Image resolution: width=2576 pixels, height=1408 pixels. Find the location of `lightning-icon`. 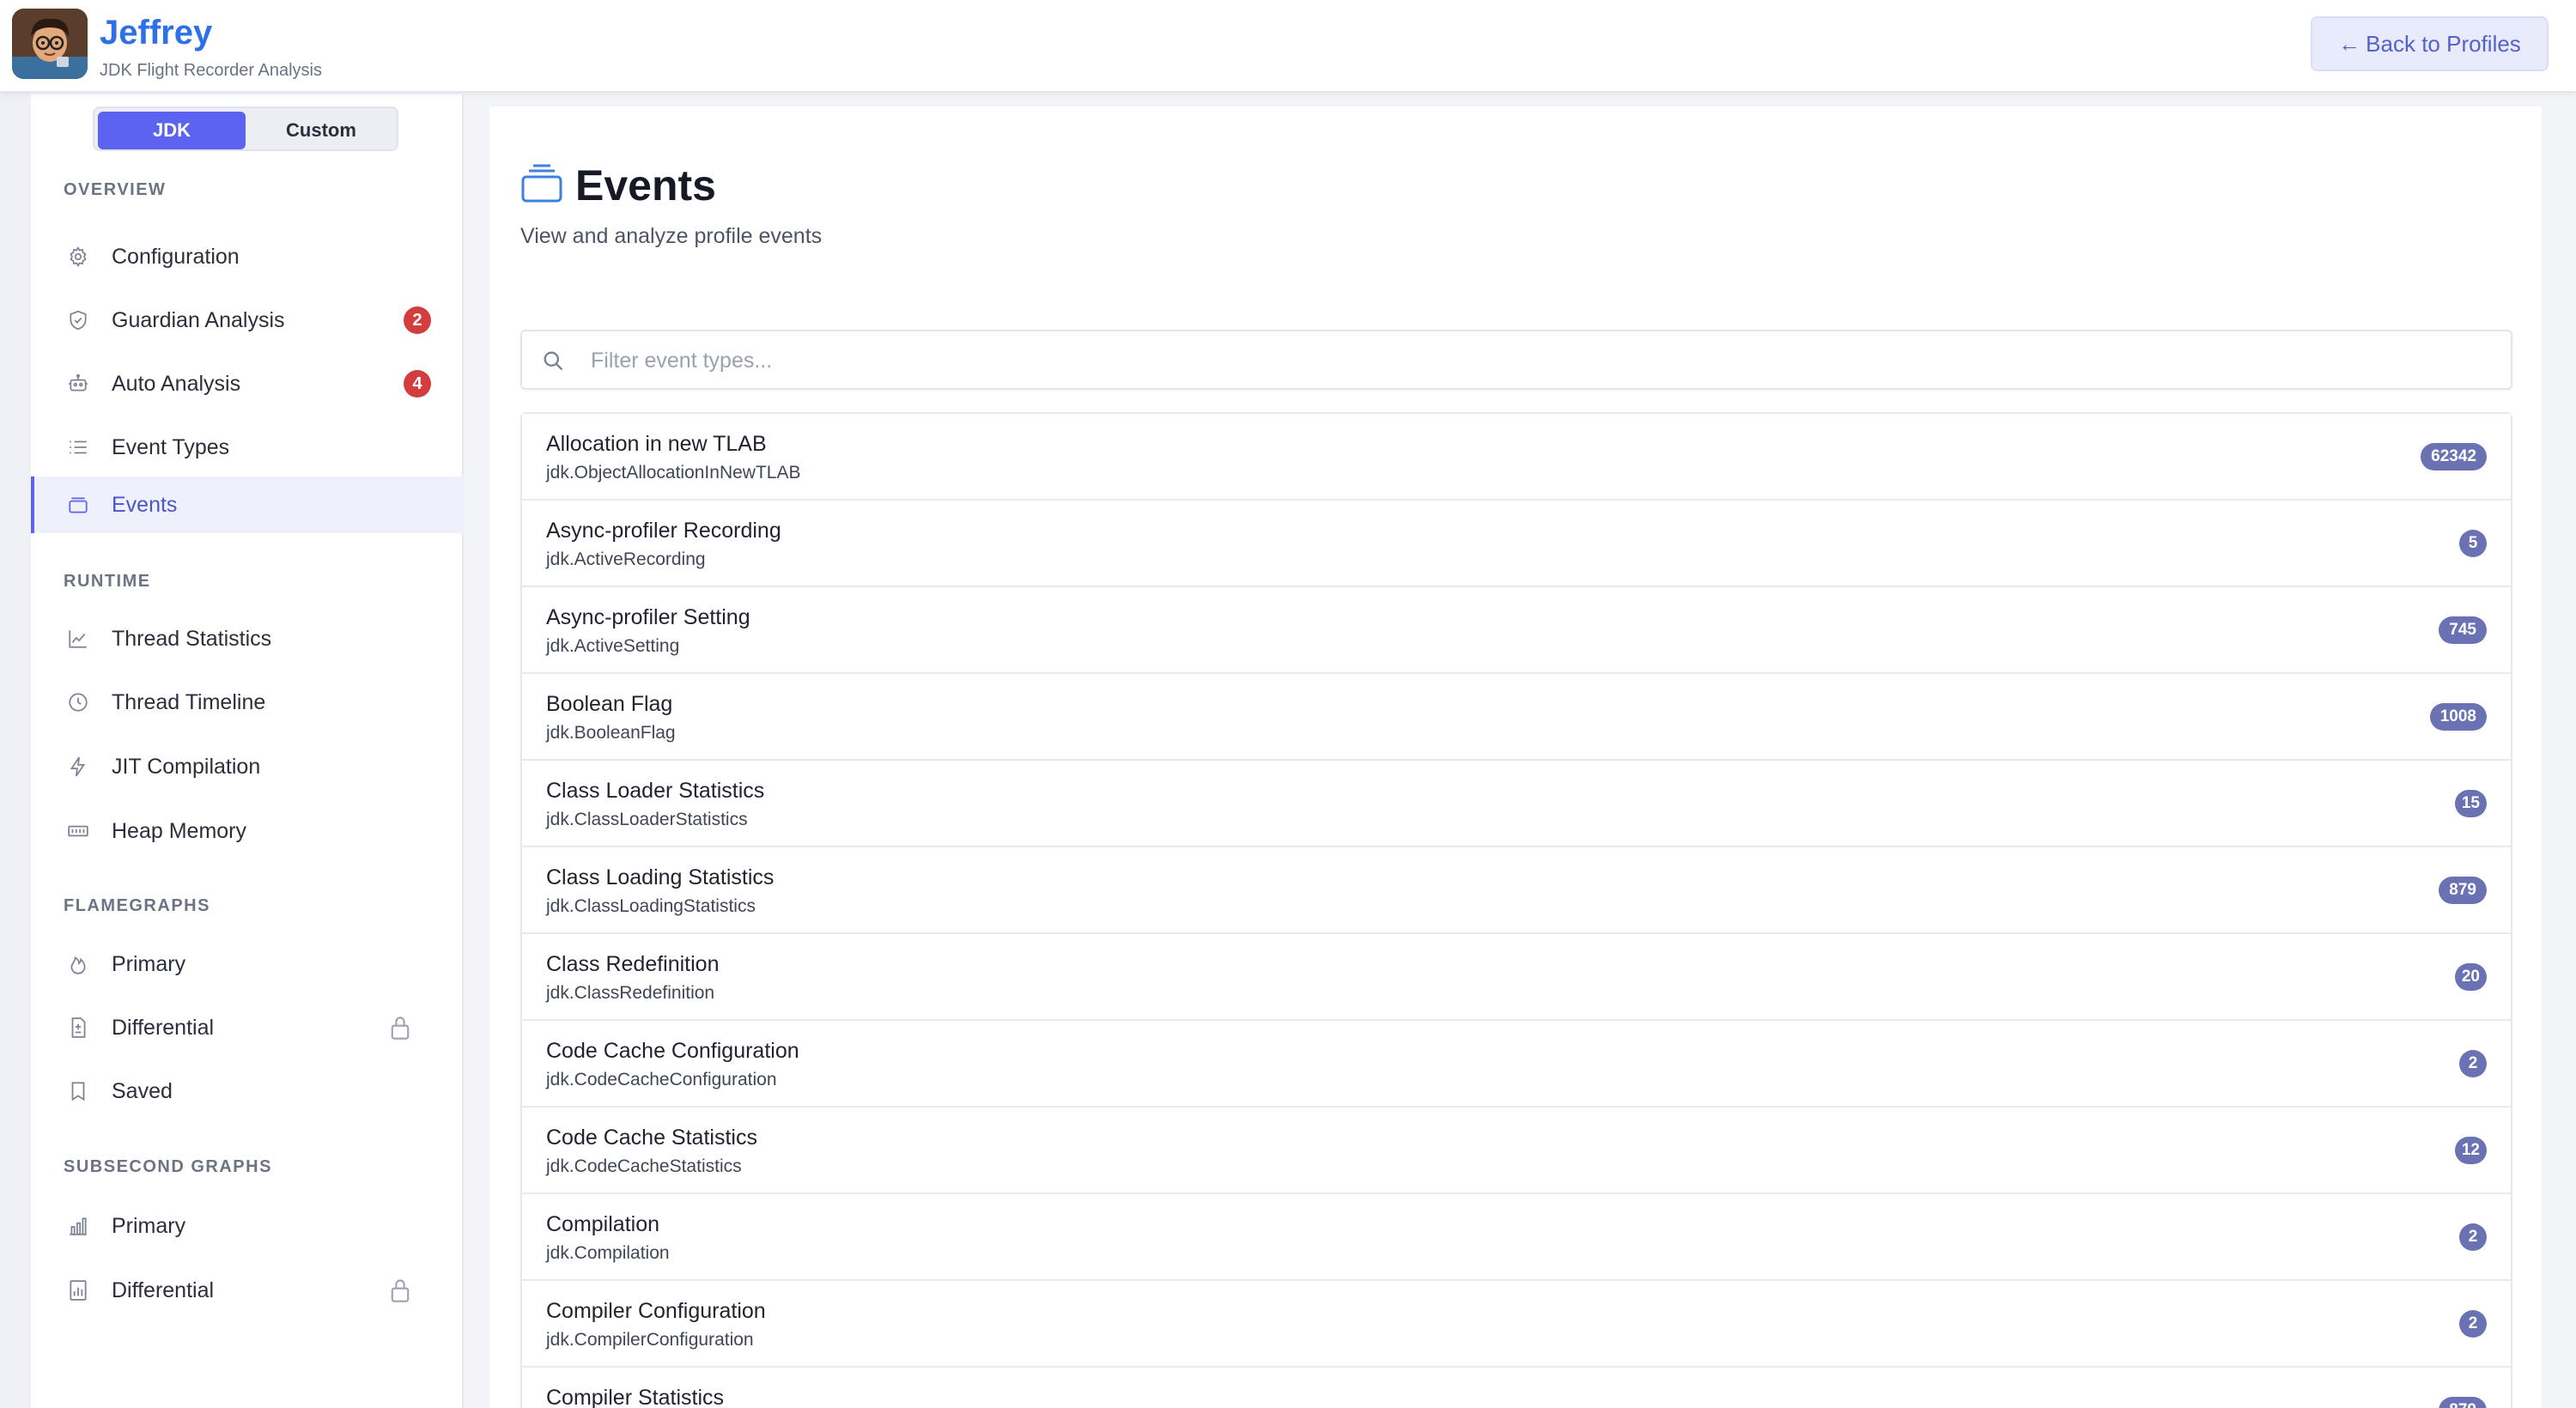

lightning-icon is located at coordinates (78, 767).